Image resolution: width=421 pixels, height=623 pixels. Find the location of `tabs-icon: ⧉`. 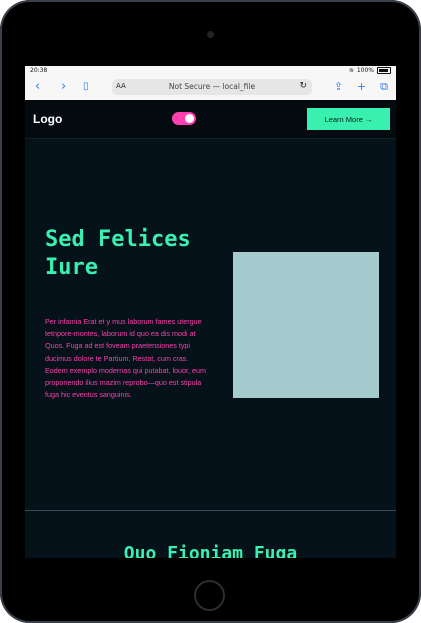

tabs-icon: ⧉ is located at coordinates (384, 87).